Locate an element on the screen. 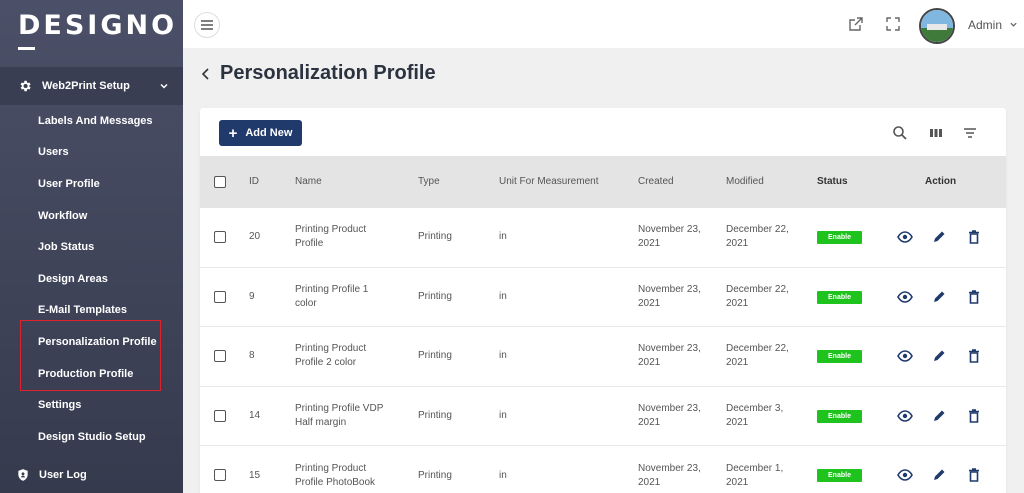  column-header-id: ID is located at coordinates (254, 181).